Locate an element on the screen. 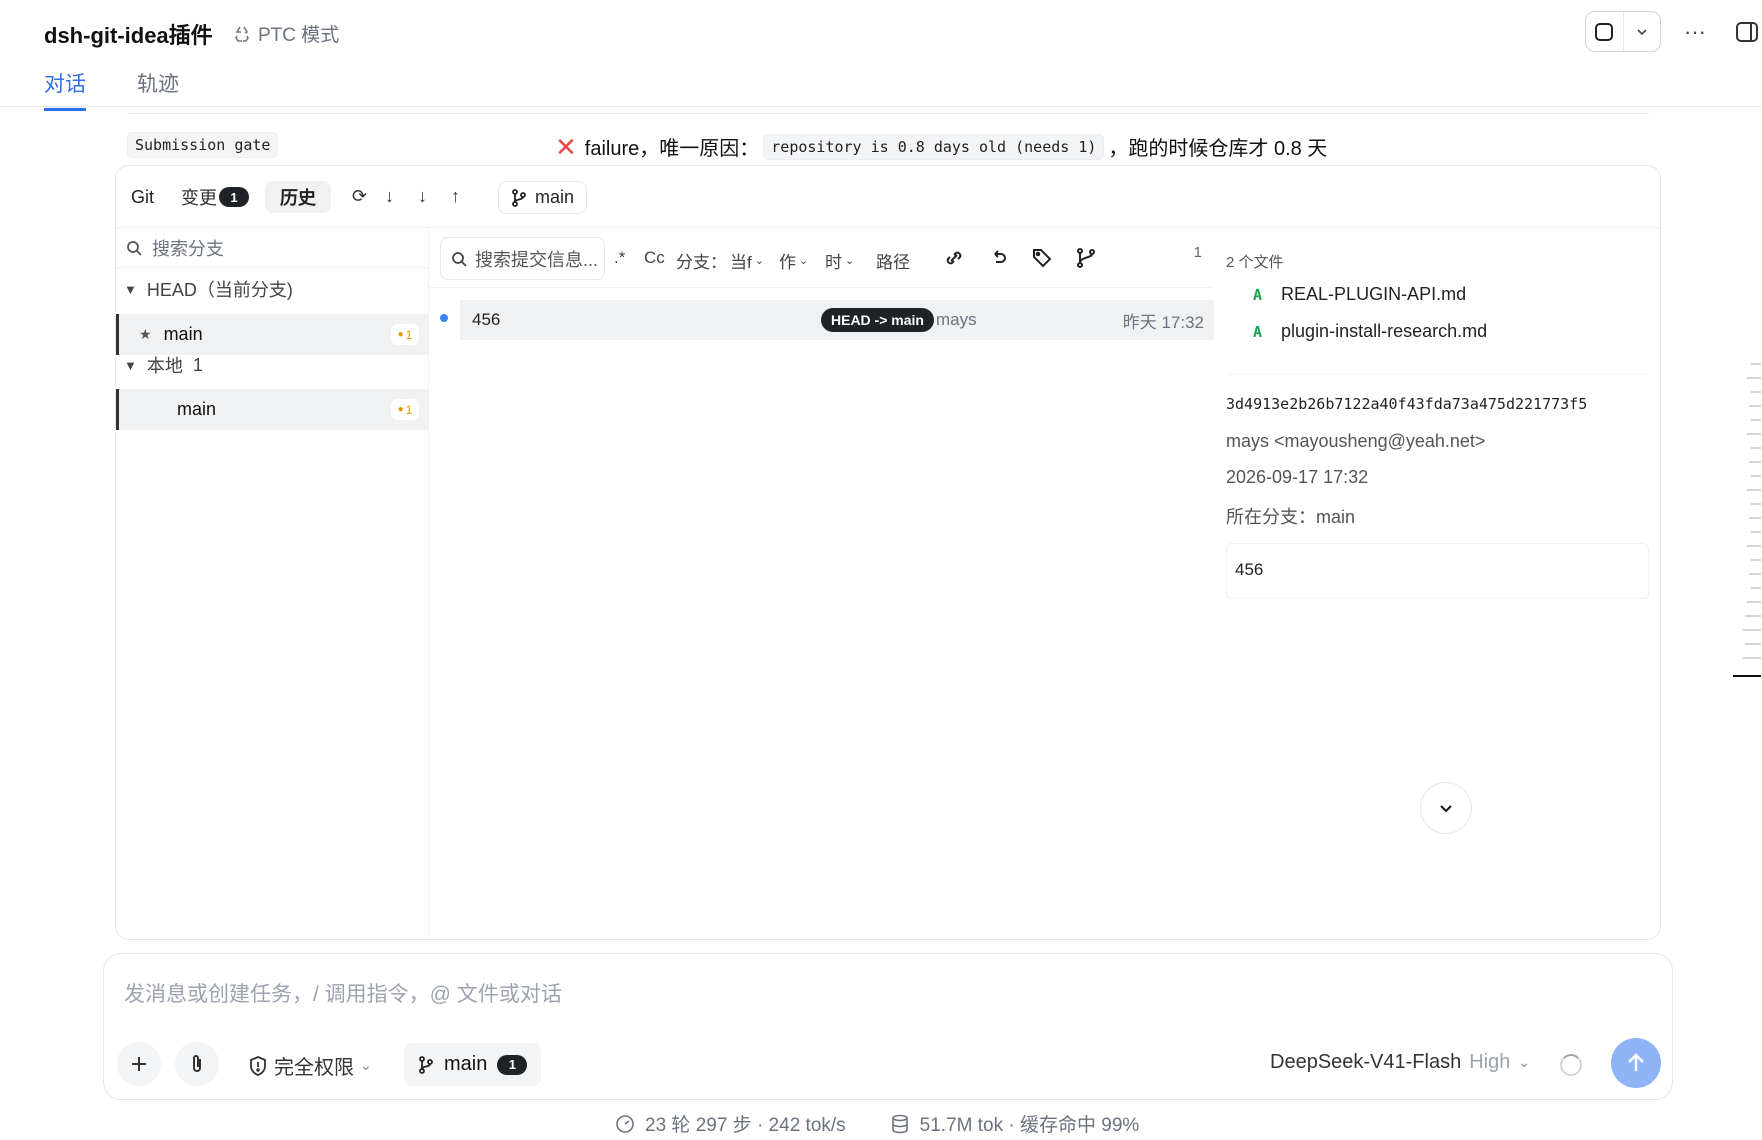  add-button is located at coordinates (139, 1064).